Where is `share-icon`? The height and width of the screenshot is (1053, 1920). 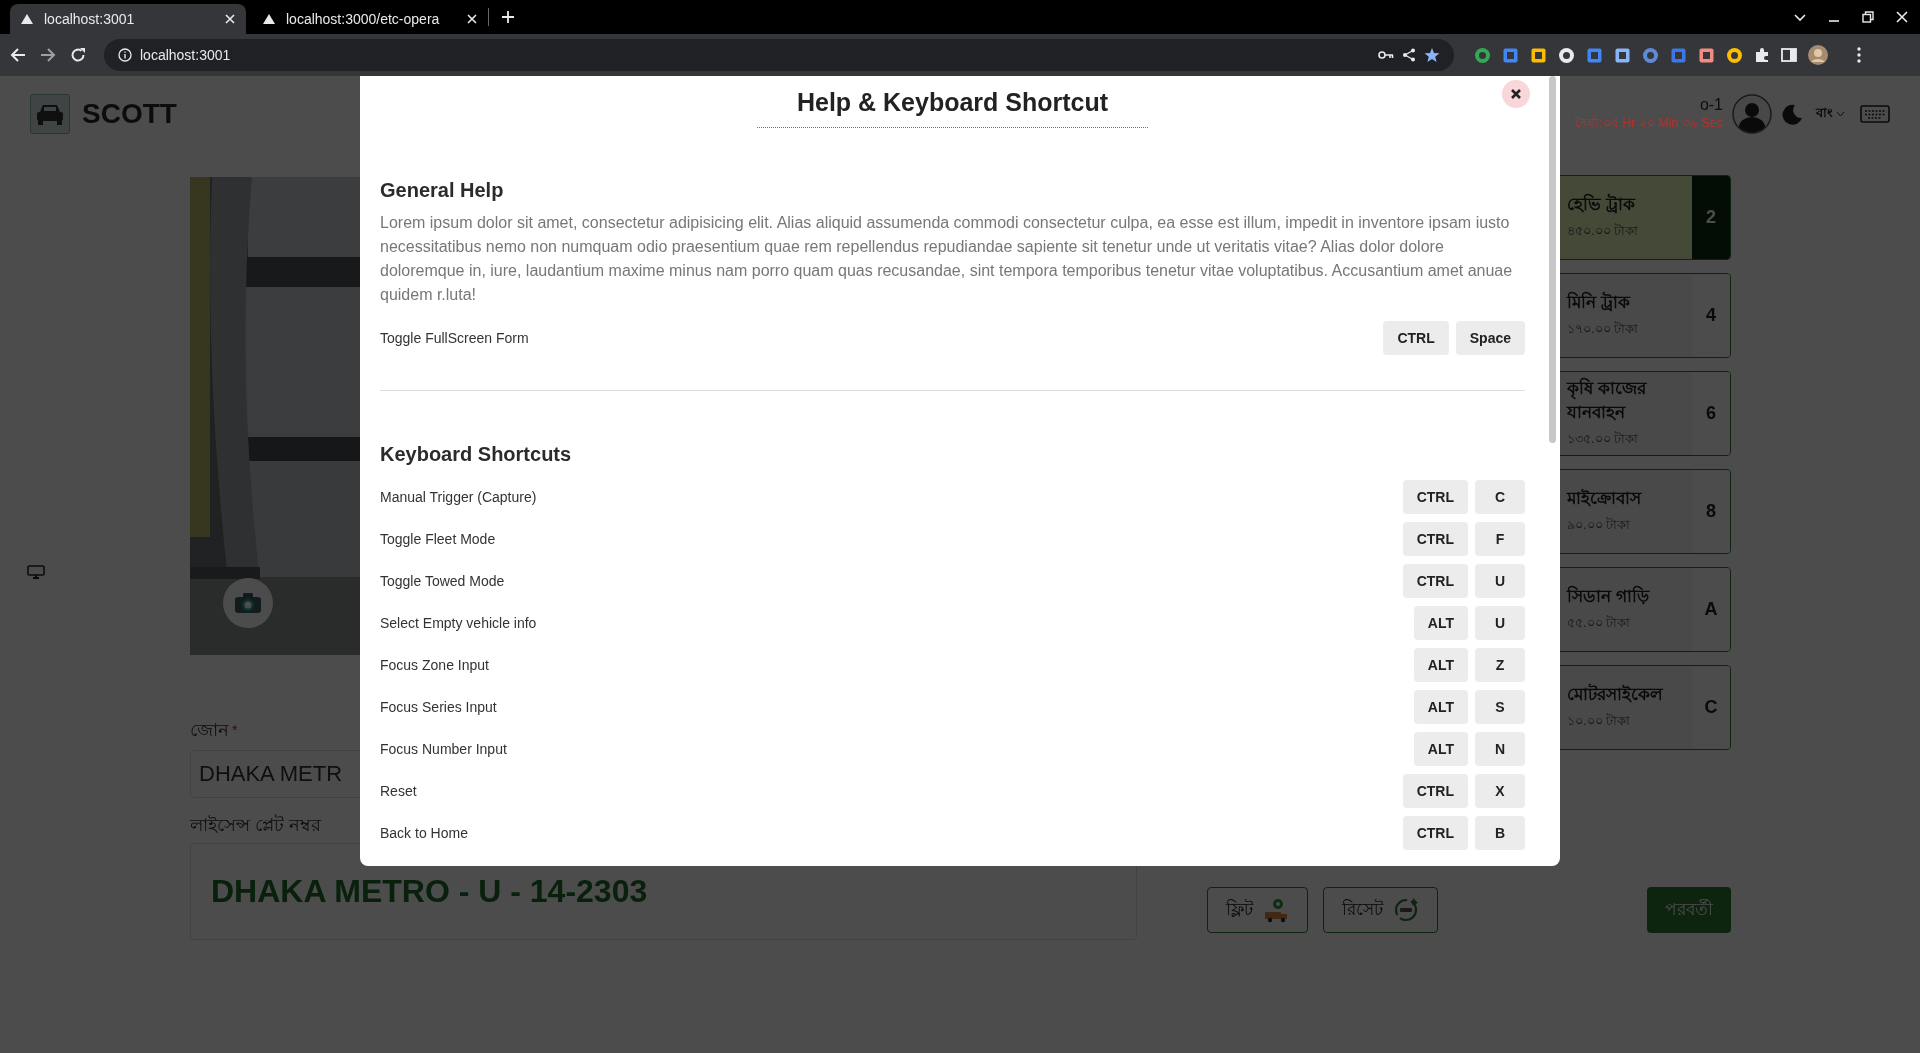 share-icon is located at coordinates (1409, 55).